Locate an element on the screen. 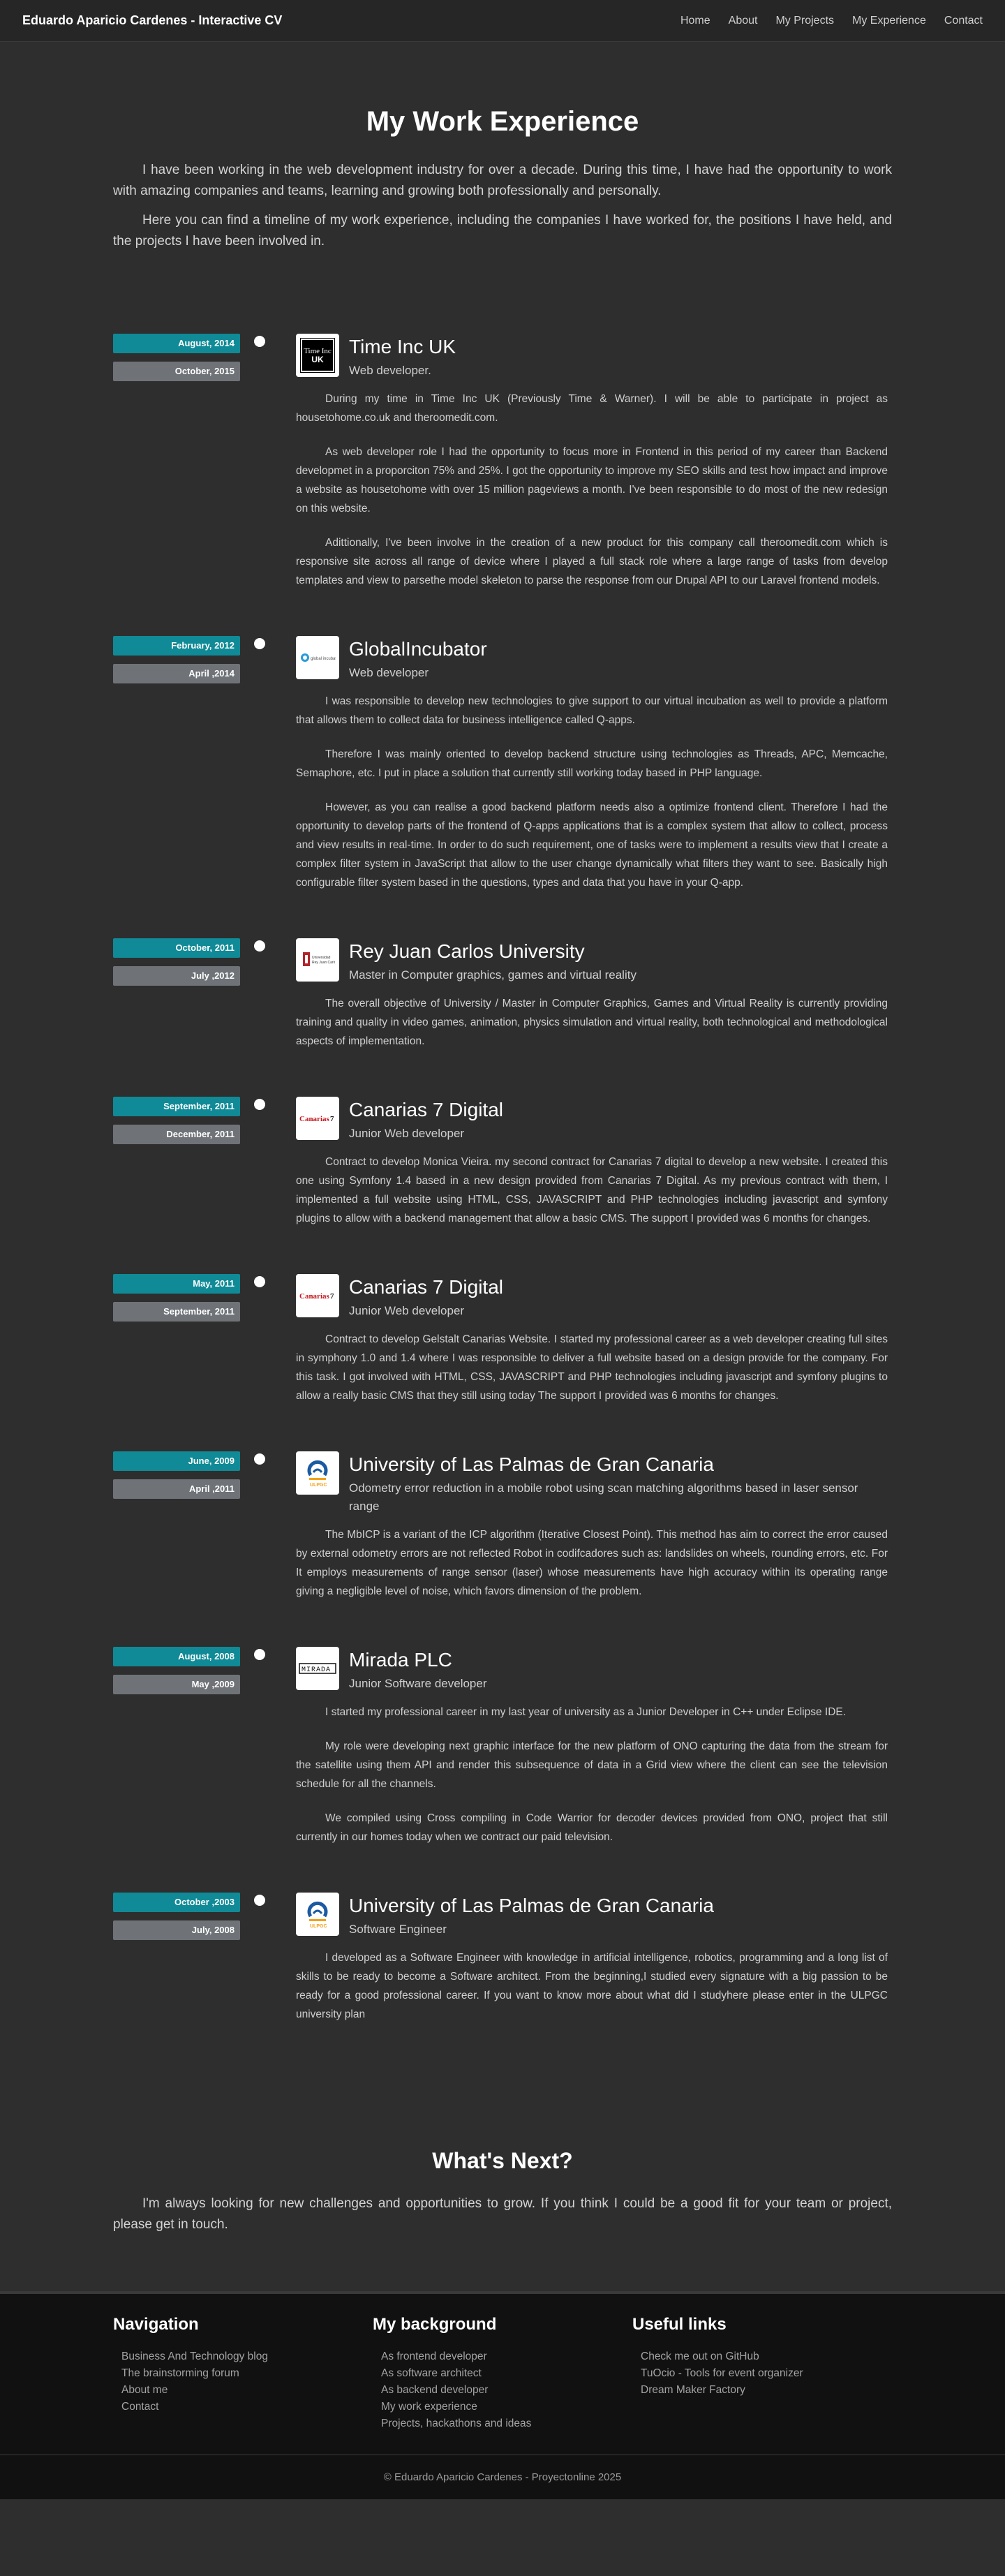 Image resolution: width=1005 pixels, height=2576 pixels. end-date-badge: May ,2009 is located at coordinates (176, 1684).